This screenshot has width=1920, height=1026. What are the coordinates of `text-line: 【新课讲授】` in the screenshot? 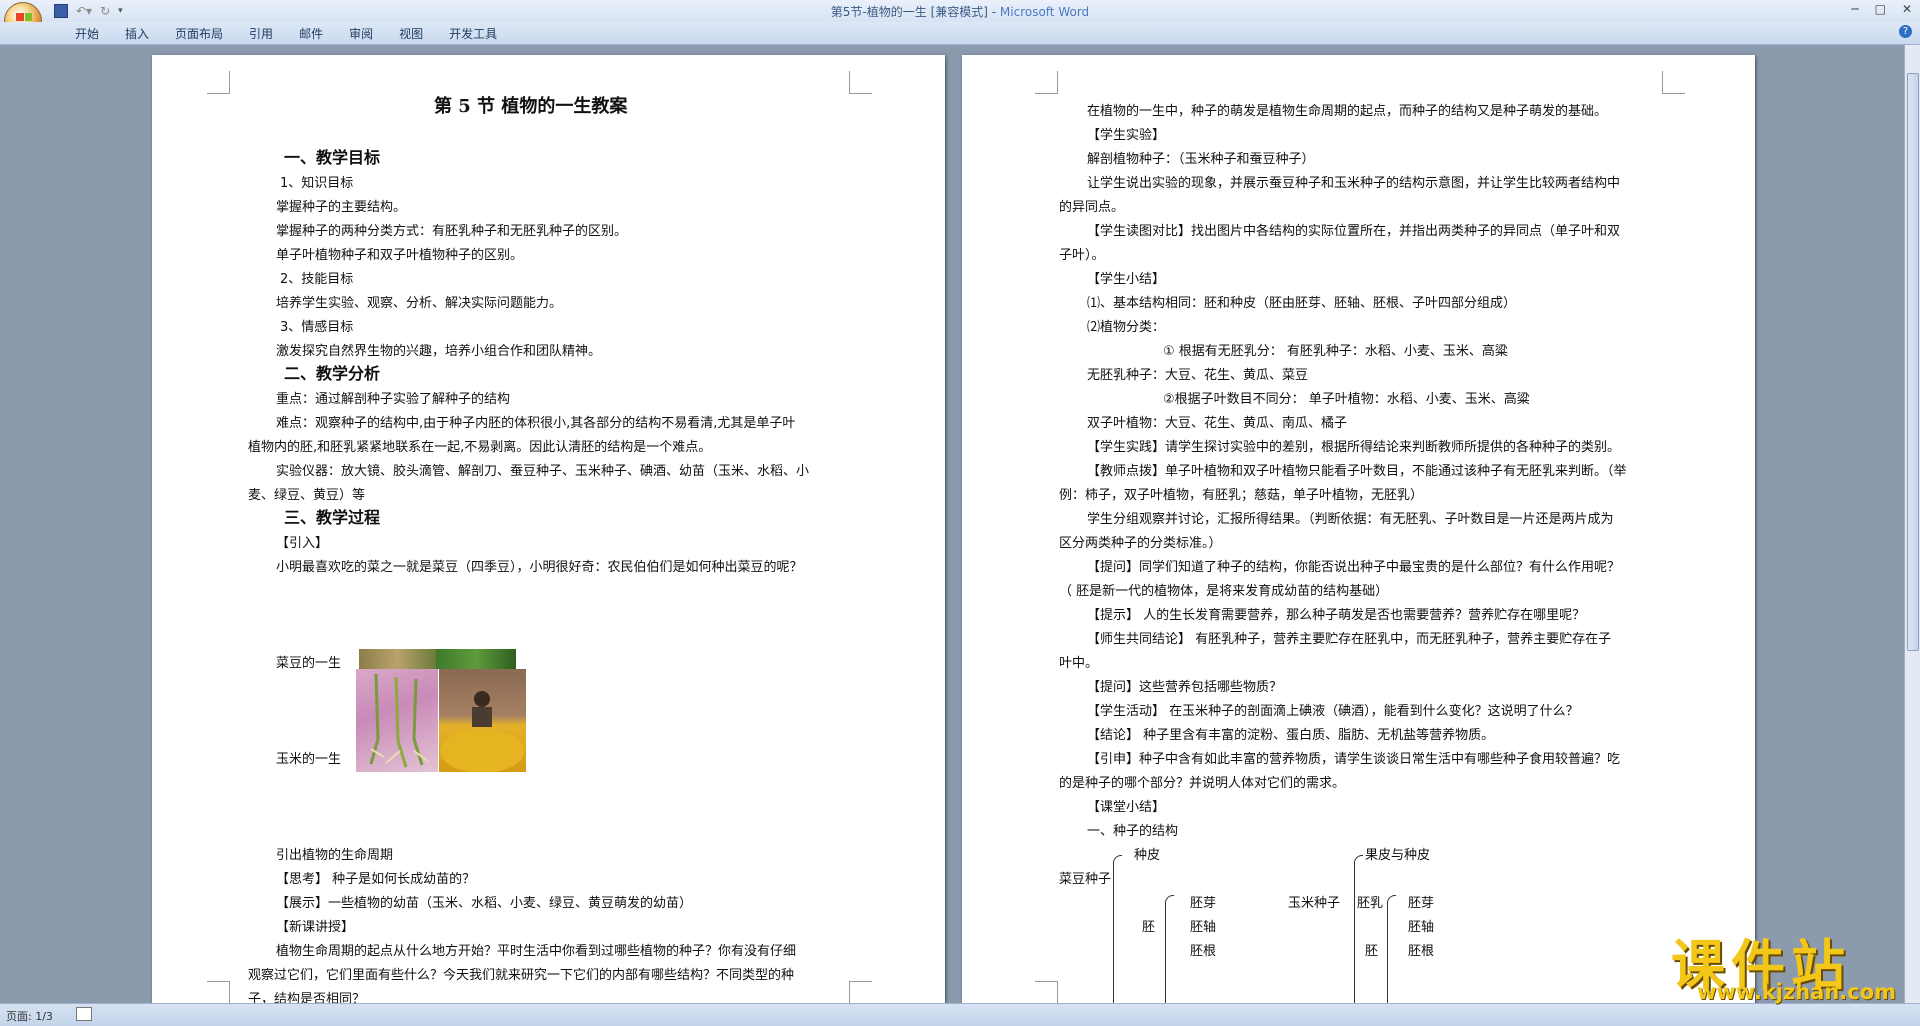 It's located at (315, 927).